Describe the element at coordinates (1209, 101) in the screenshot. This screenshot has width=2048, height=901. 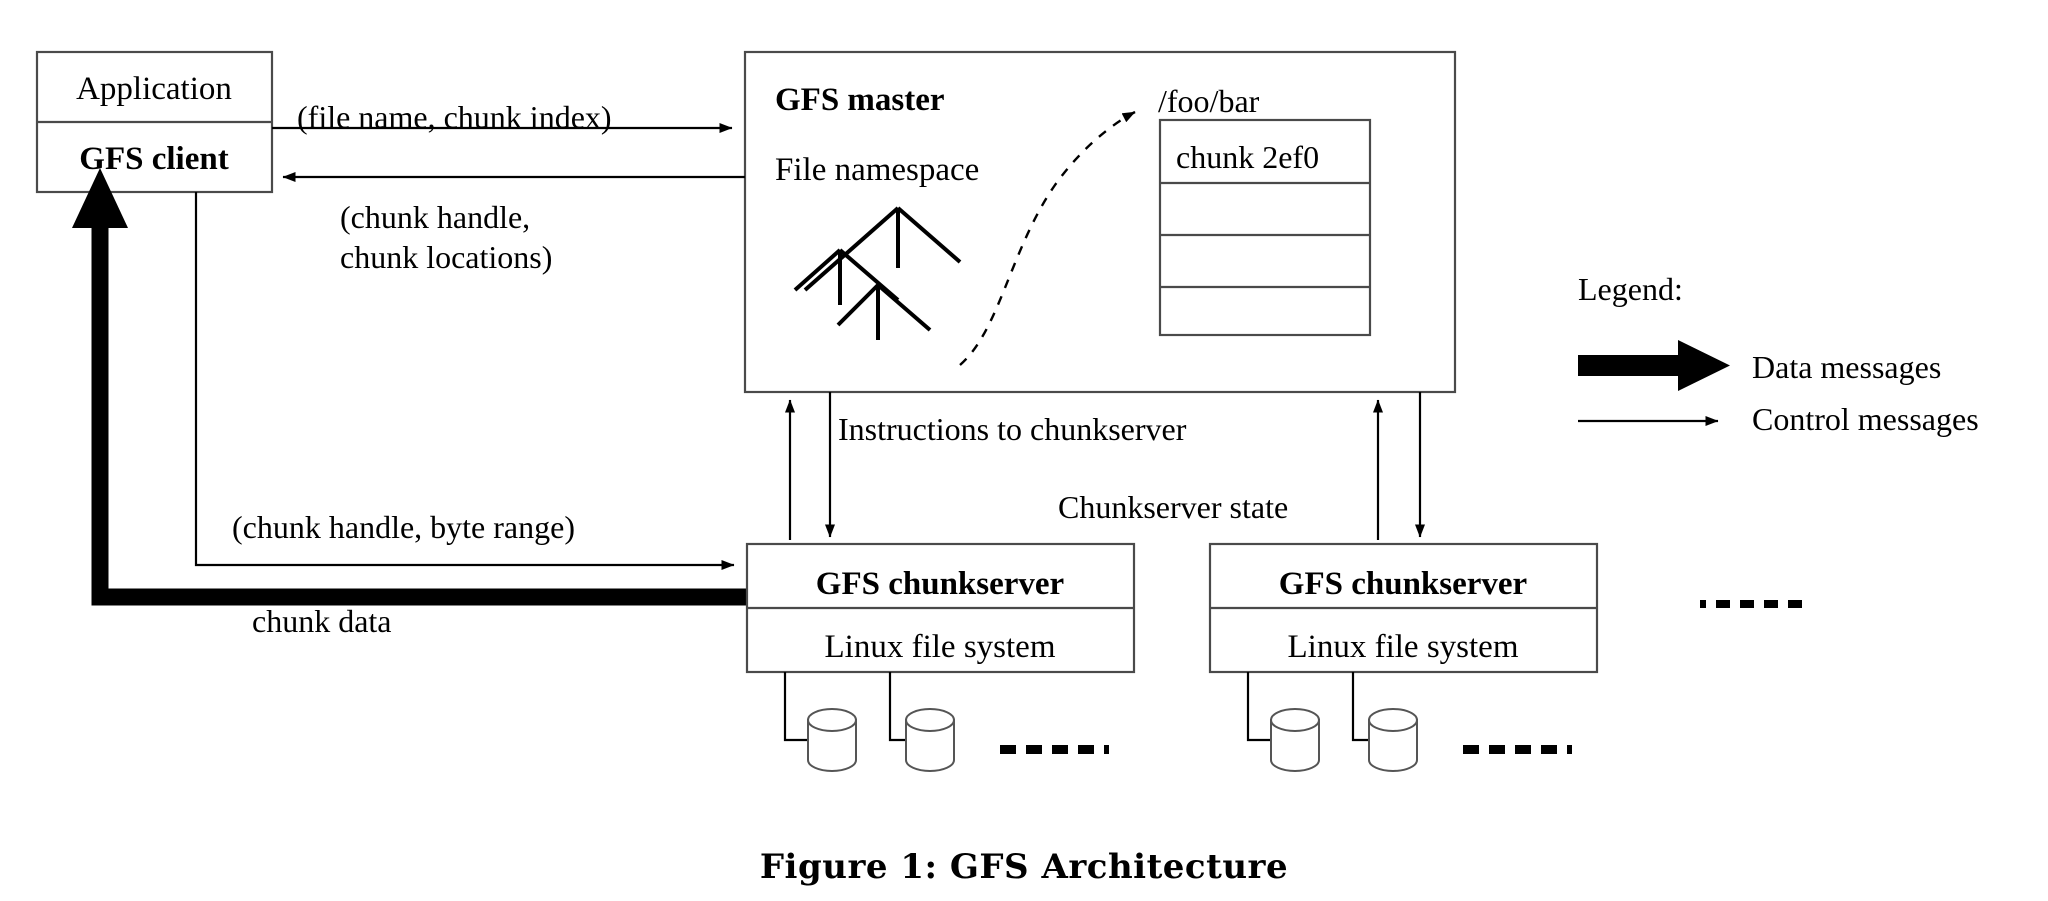
I see `file-path-label: /foo/bar` at that location.